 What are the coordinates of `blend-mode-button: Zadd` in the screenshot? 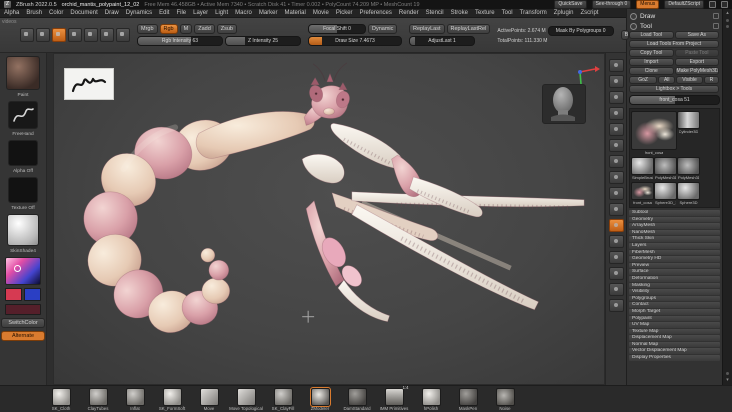 It's located at (204, 28).